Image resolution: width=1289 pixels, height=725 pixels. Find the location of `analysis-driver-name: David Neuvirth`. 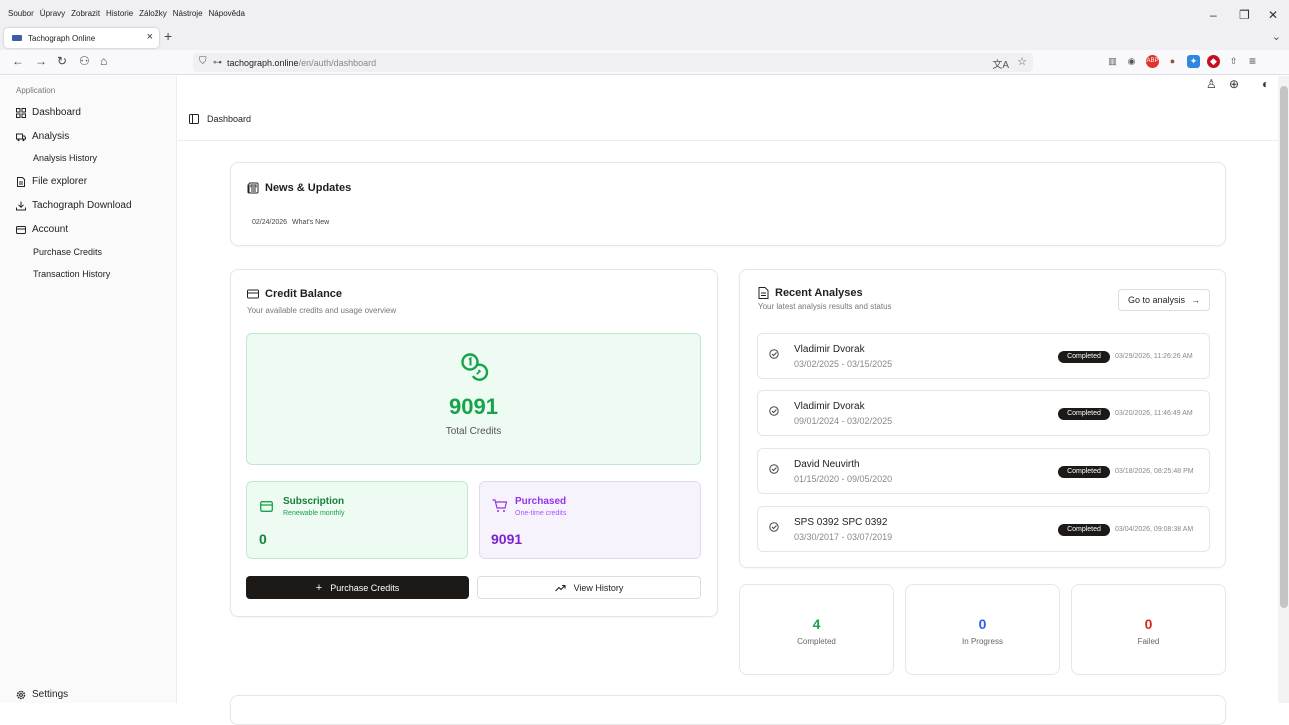

analysis-driver-name: David Neuvirth is located at coordinates (827, 464).